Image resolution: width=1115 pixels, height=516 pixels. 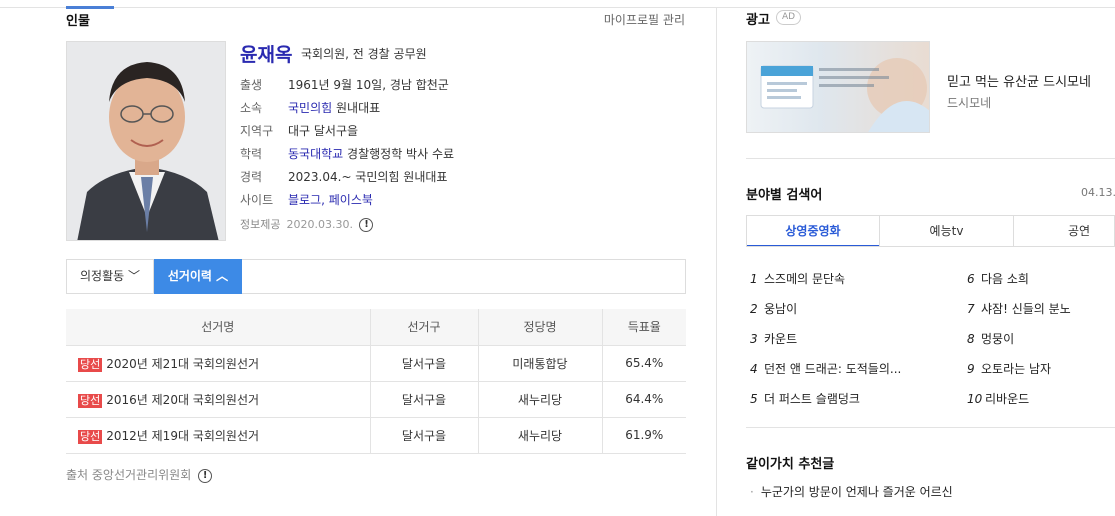 I want to click on tab-performance: 공연, so click(x=1064, y=231).